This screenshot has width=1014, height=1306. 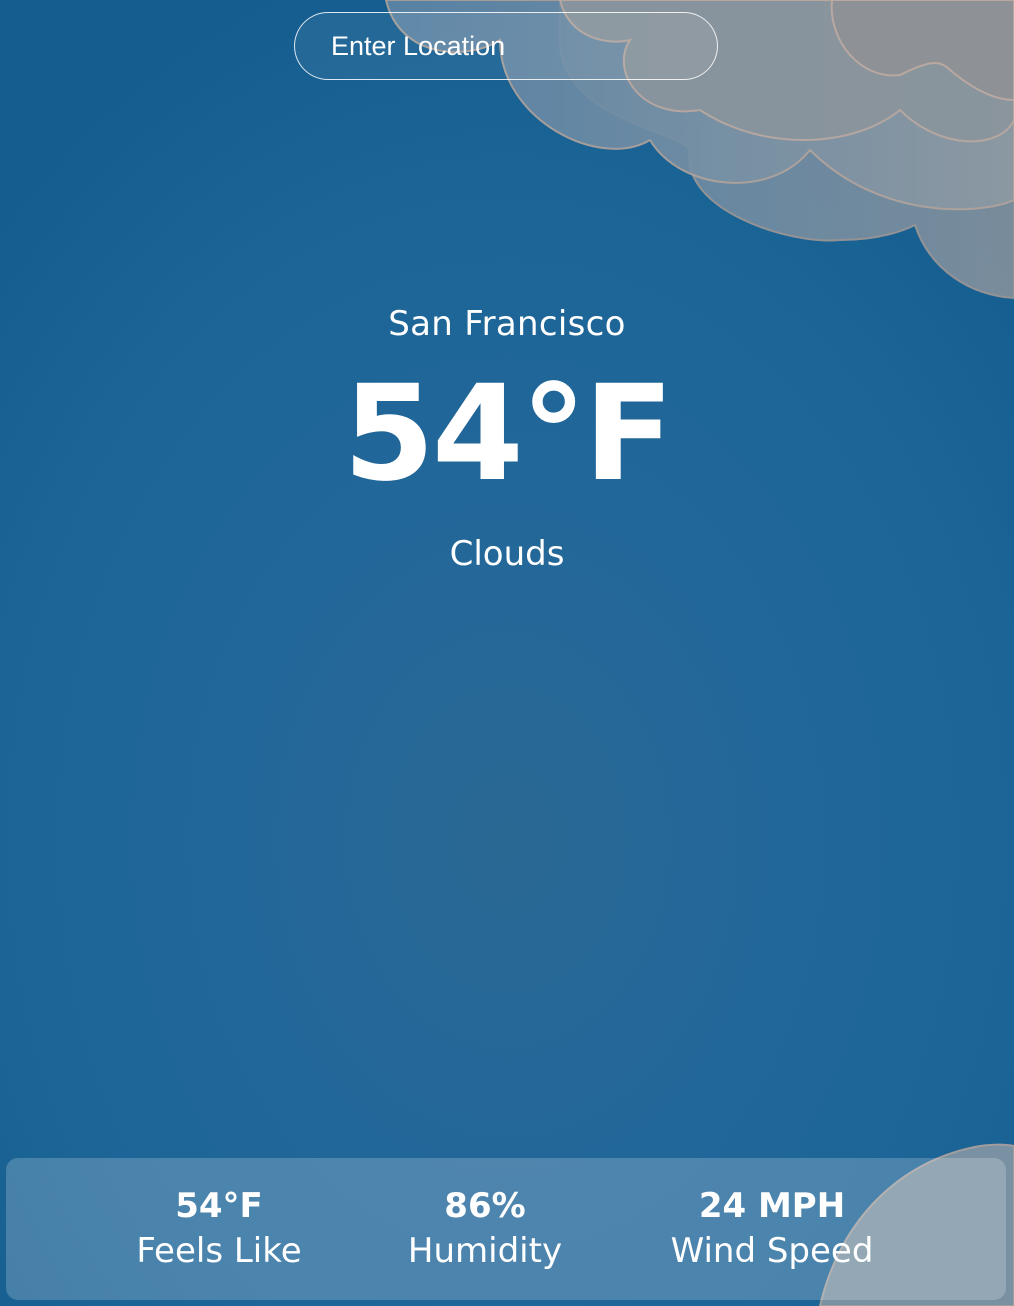 What do you see at coordinates (772, 1251) in the screenshot?
I see `wind-speed-label: Wind Speed` at bounding box center [772, 1251].